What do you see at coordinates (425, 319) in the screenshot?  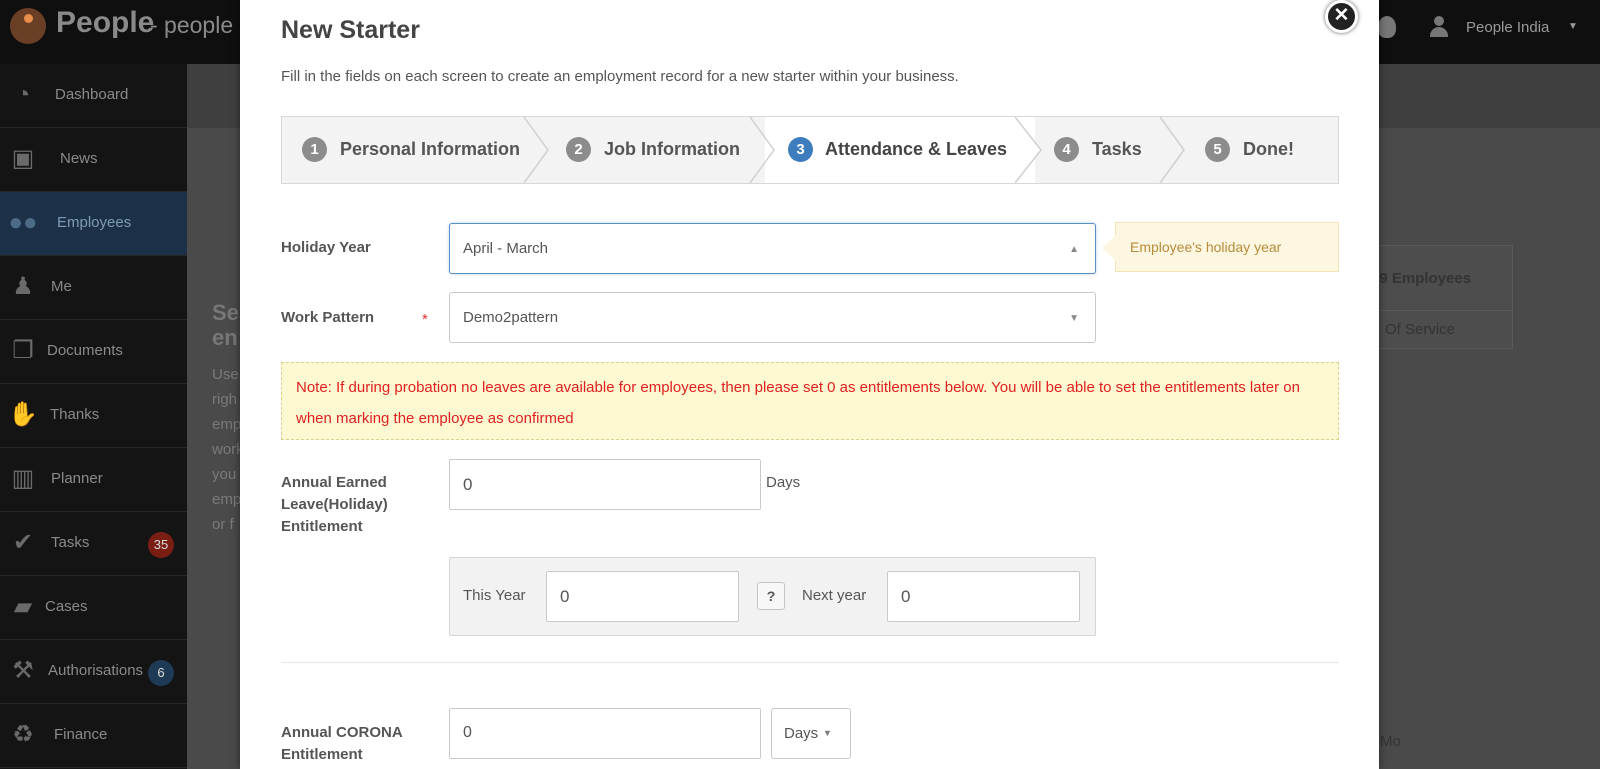 I see `required-indicator: *` at bounding box center [425, 319].